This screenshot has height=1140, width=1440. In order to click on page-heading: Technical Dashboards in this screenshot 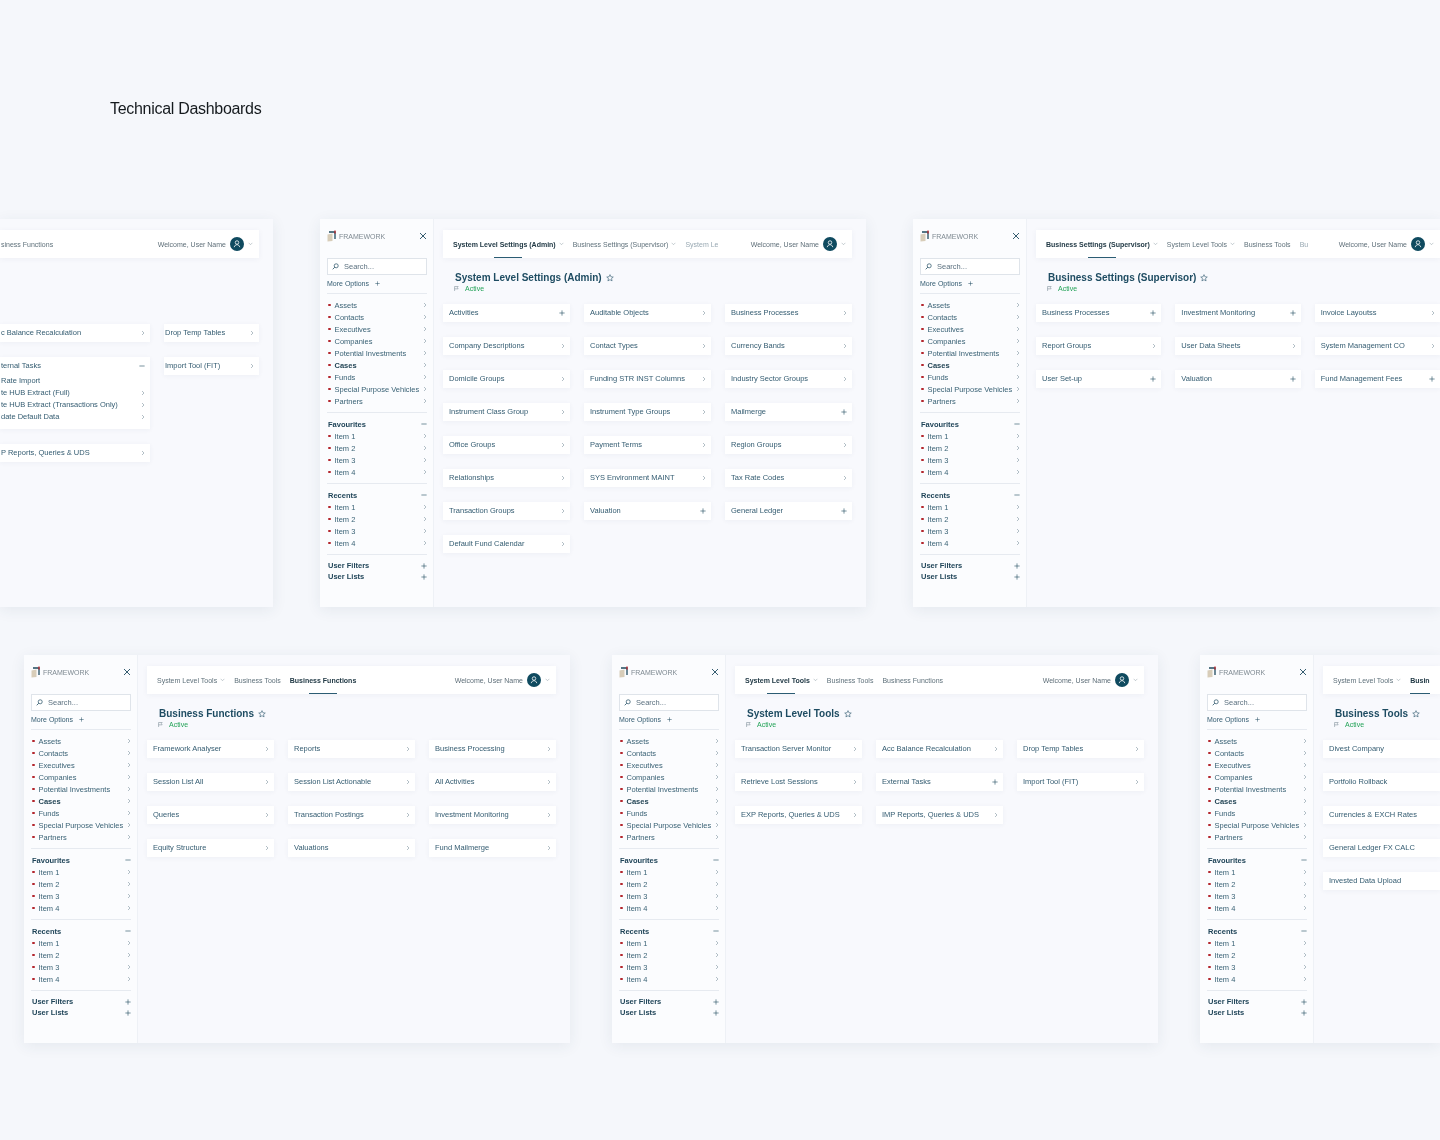, I will do `click(186, 108)`.